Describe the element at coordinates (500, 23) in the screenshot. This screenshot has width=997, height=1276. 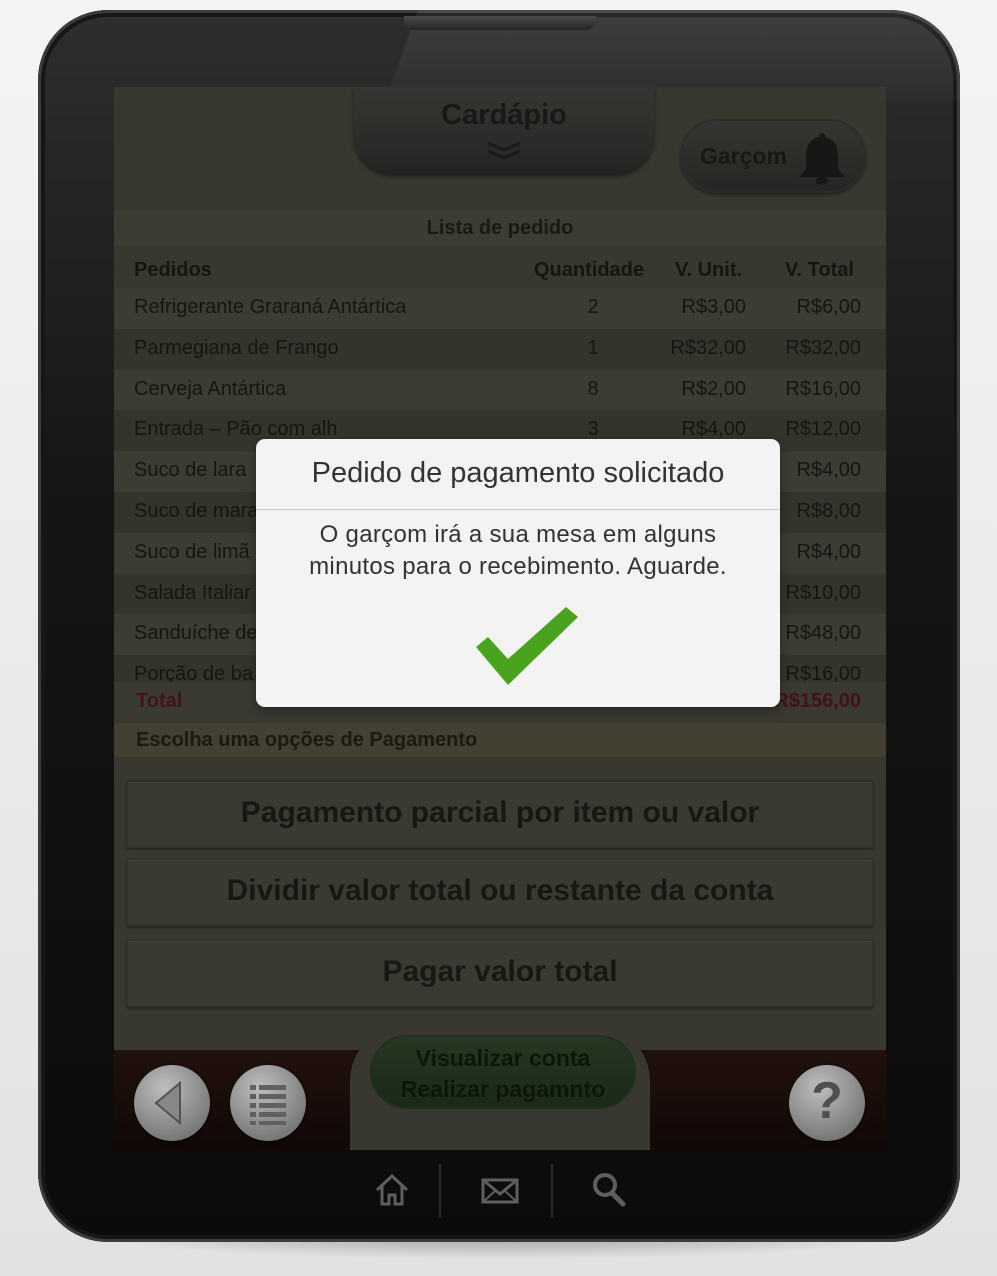
I see `speaker-grille` at that location.